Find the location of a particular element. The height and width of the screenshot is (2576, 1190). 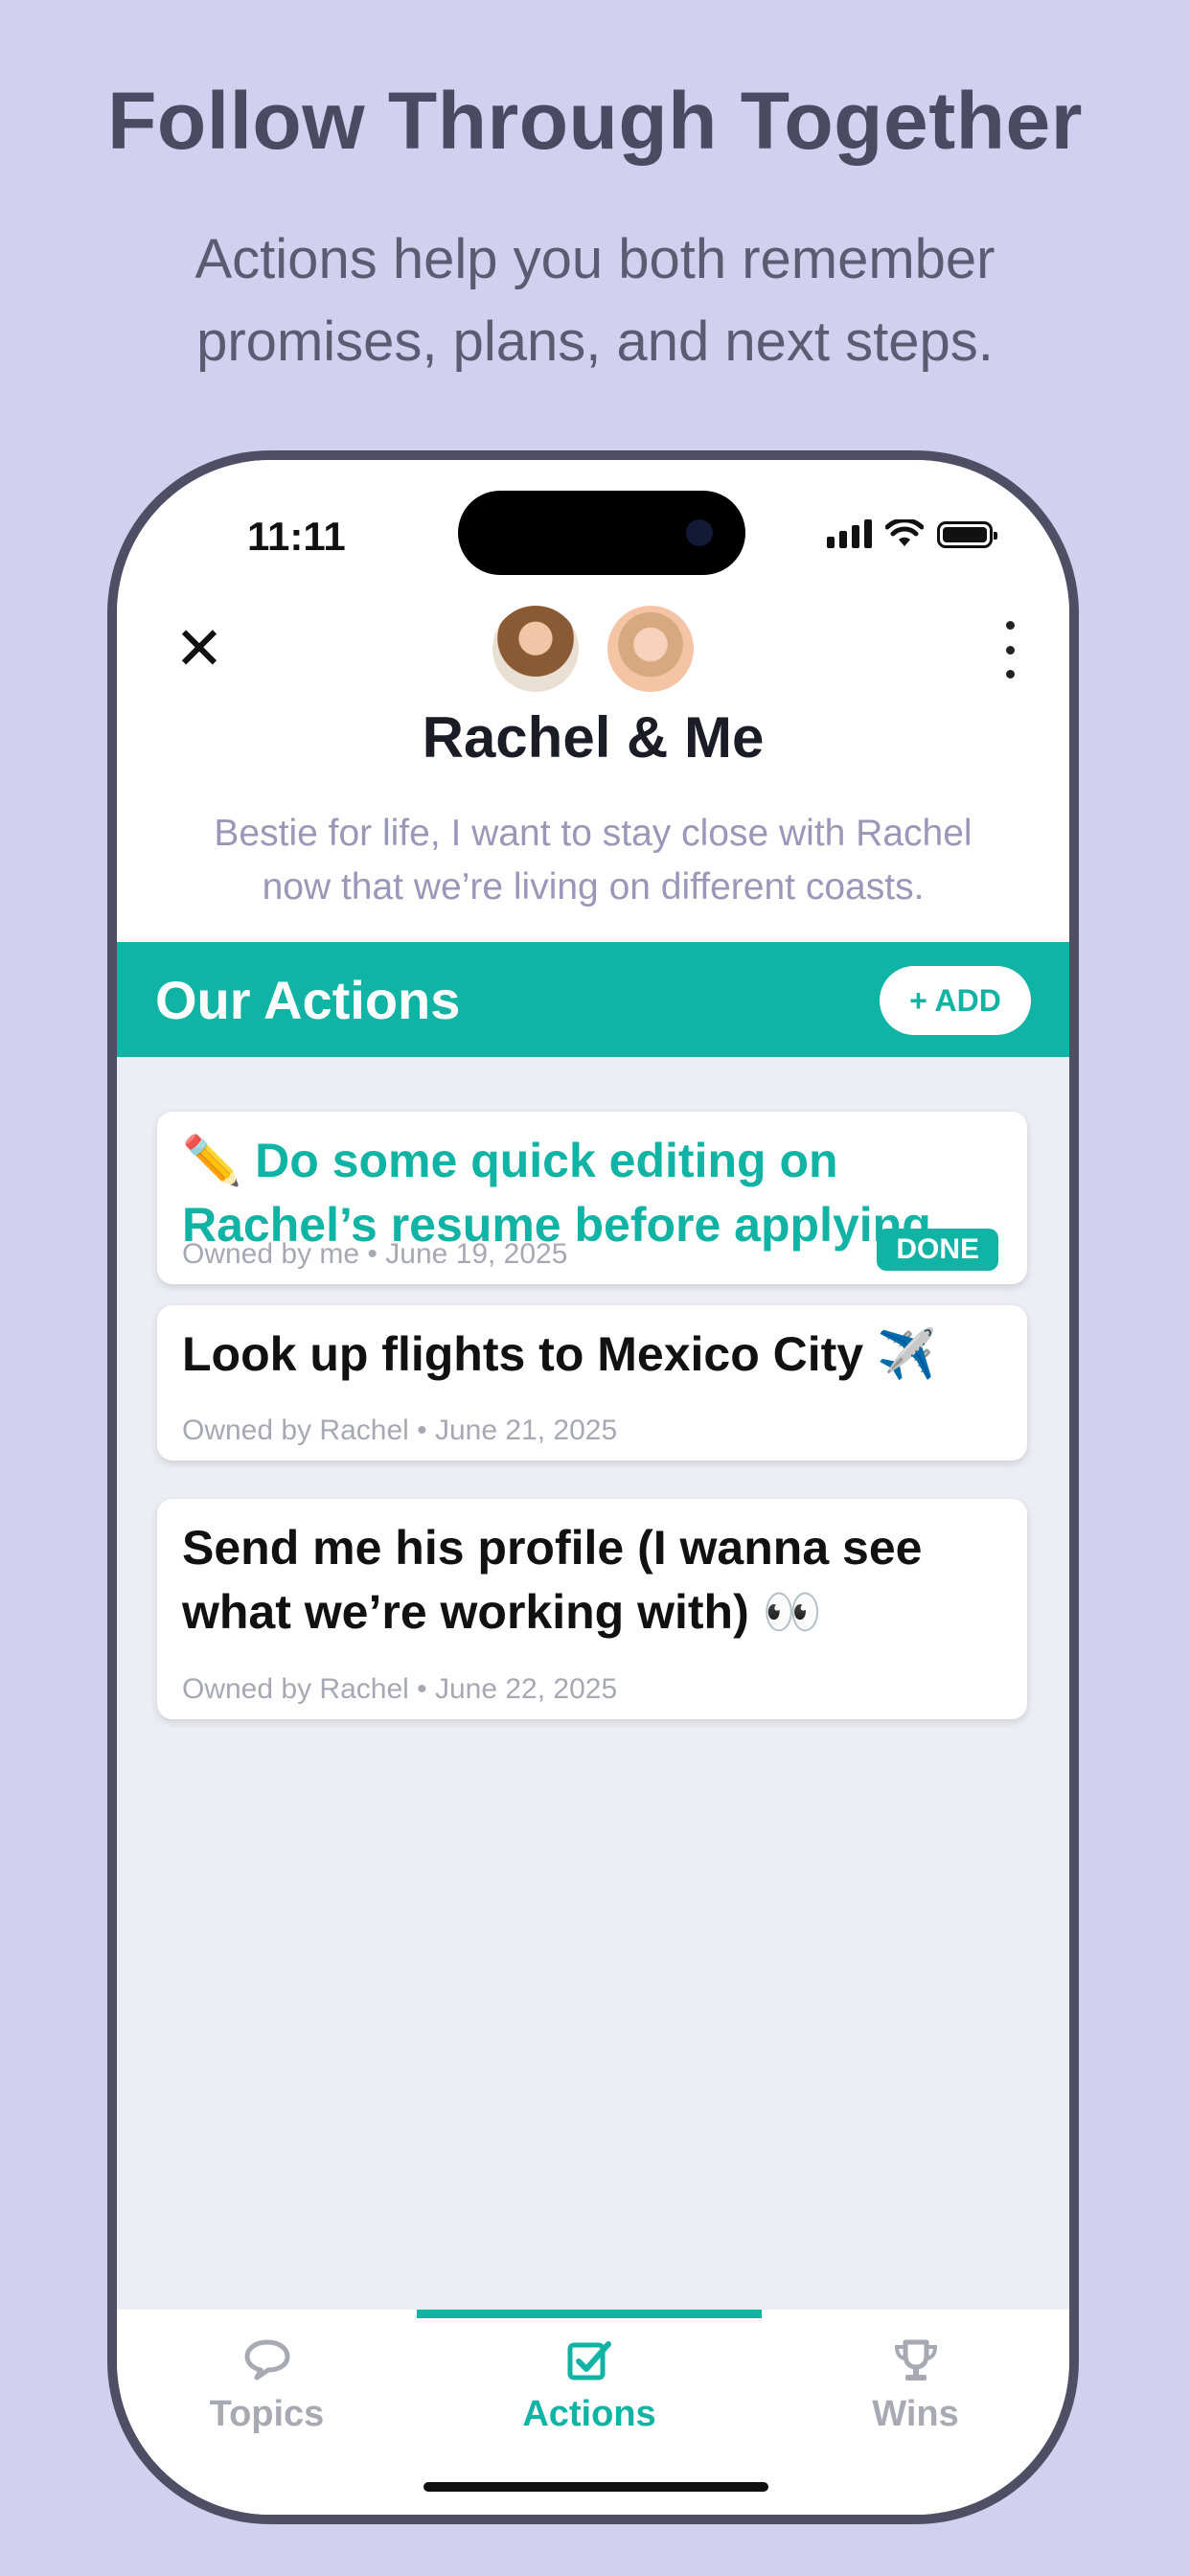

conversation-header: 11:11 ✕ Rachel & Me Bestie for life, I w is located at coordinates (593, 701).